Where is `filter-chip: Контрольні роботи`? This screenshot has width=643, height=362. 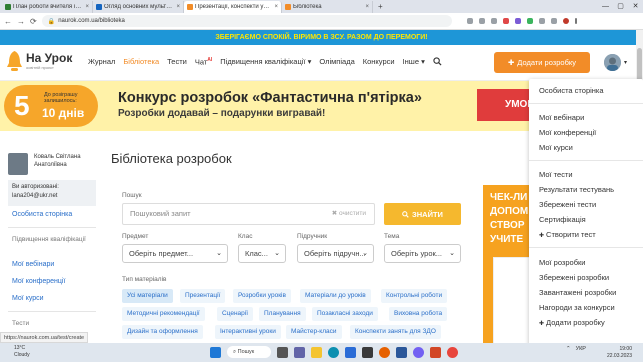
filter-chip: Контрольні роботи is located at coordinates (414, 296).